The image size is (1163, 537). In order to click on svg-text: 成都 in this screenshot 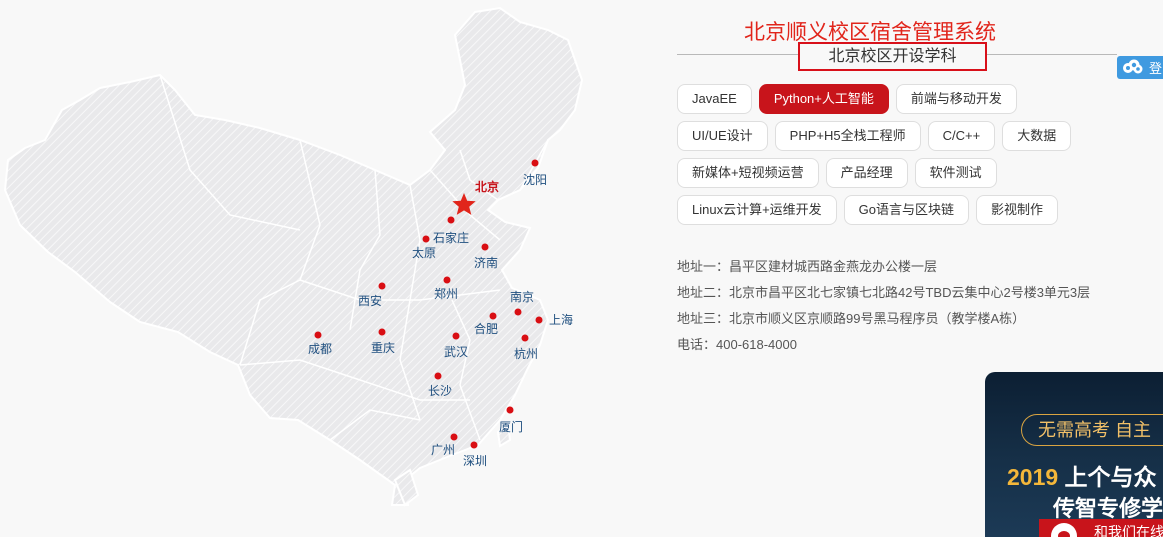, I will do `click(320, 349)`.